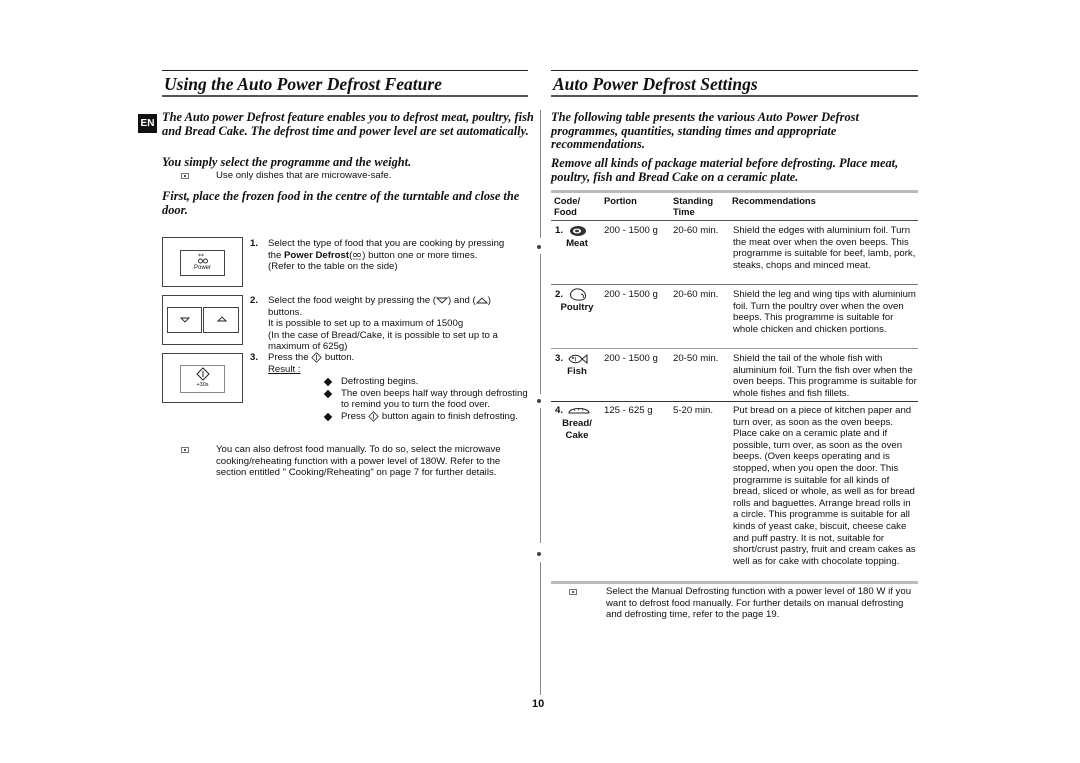  I want to click on row-code: 2., so click(559, 294).